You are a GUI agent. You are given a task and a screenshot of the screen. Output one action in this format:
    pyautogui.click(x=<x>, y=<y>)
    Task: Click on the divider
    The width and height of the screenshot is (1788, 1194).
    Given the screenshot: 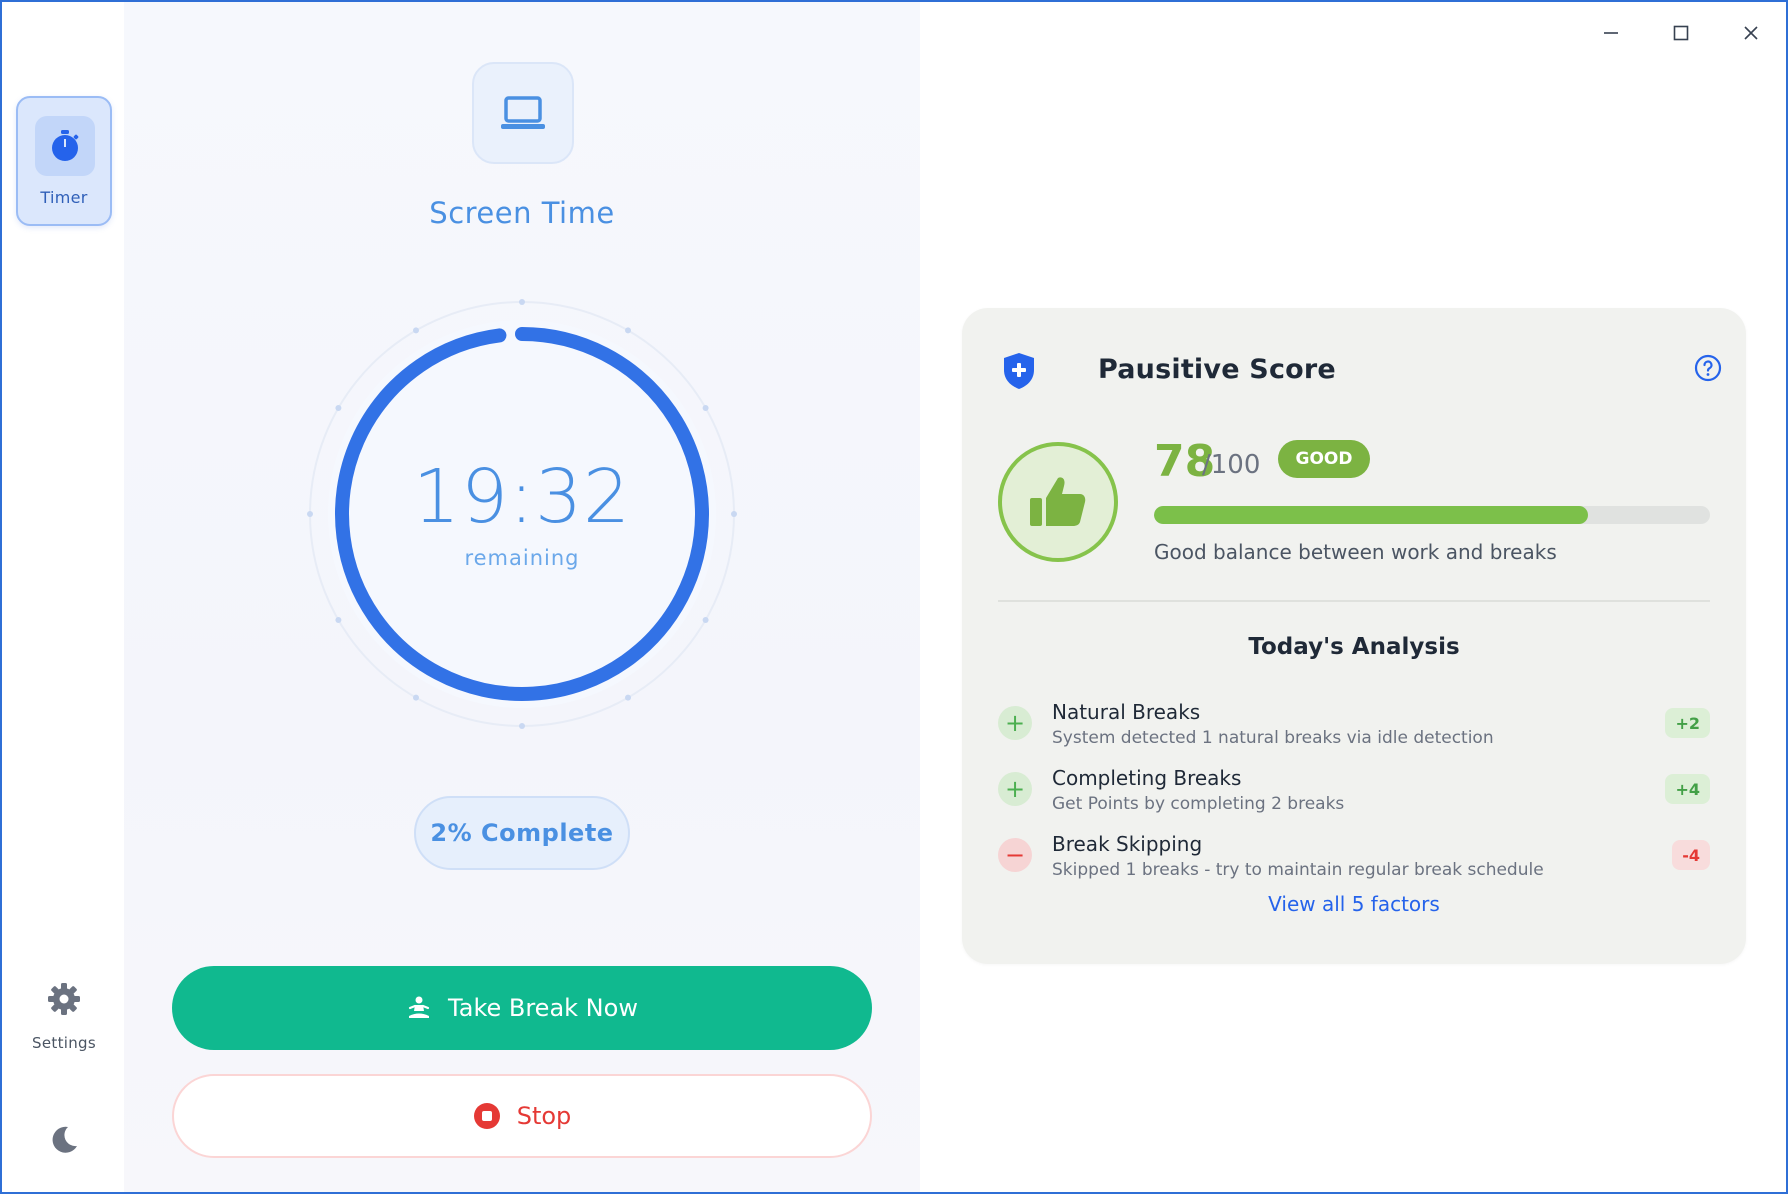 What is the action you would take?
    pyautogui.click(x=1354, y=601)
    